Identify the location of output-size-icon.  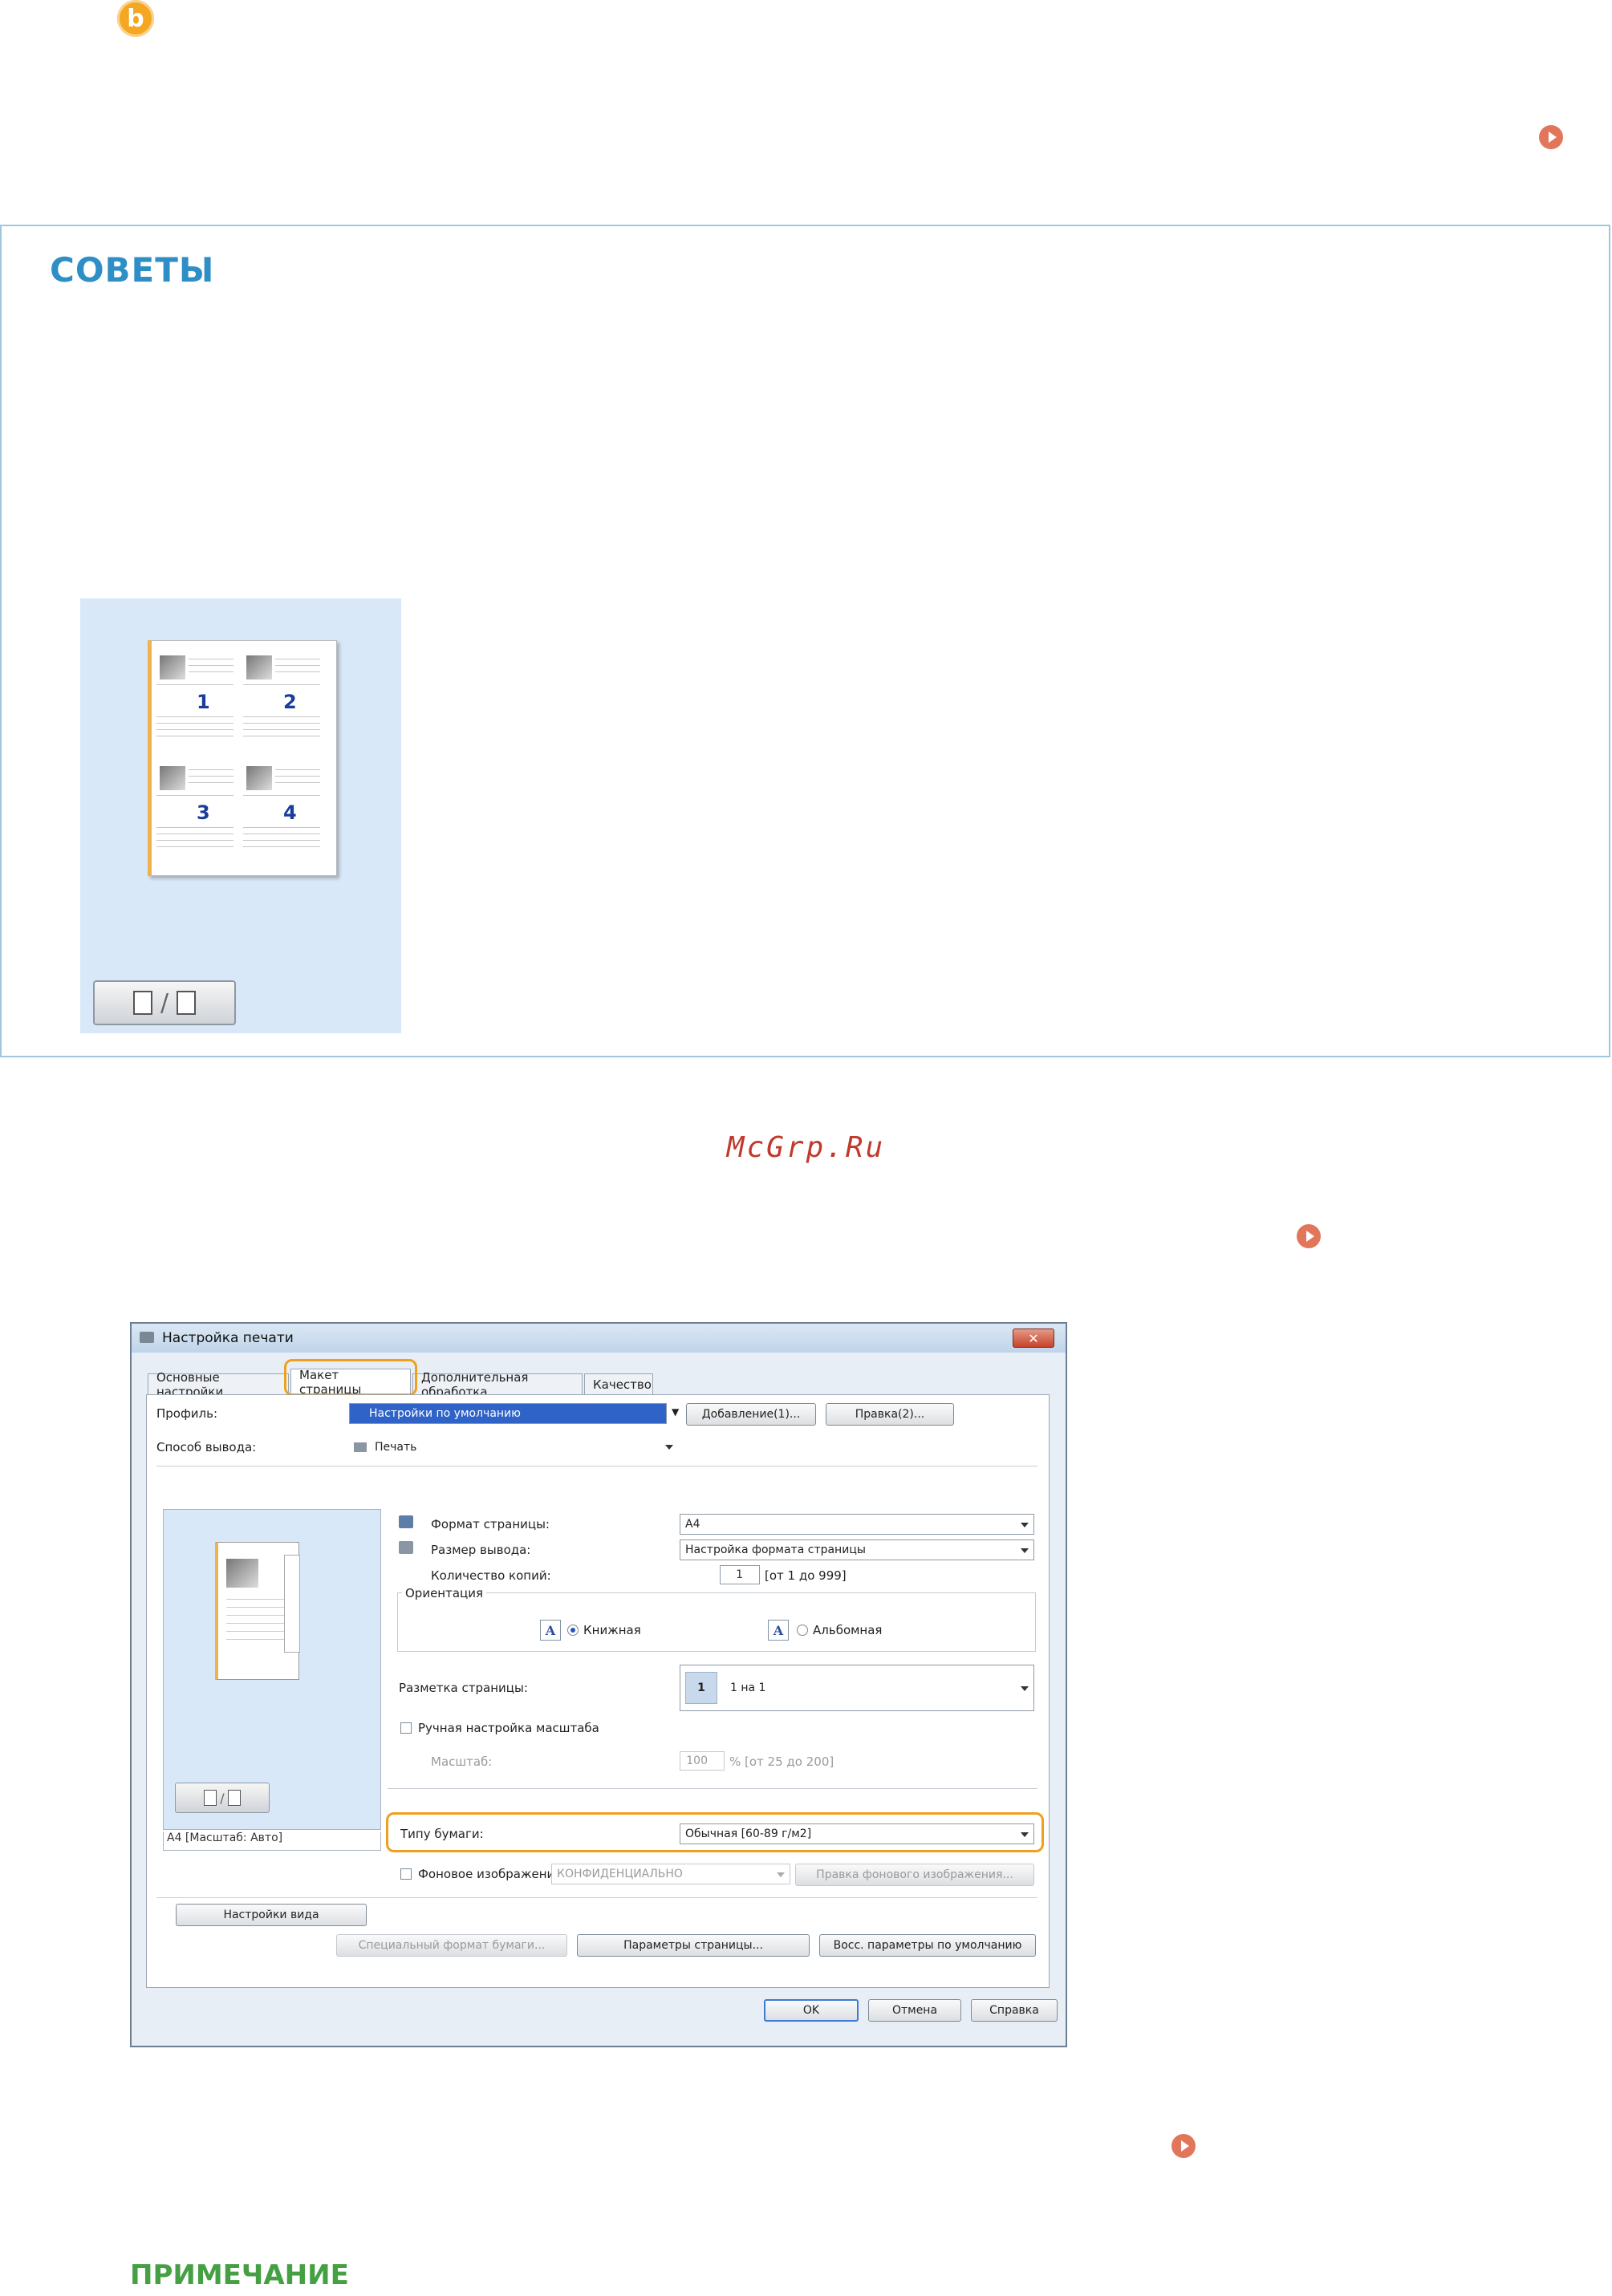
(406, 1547).